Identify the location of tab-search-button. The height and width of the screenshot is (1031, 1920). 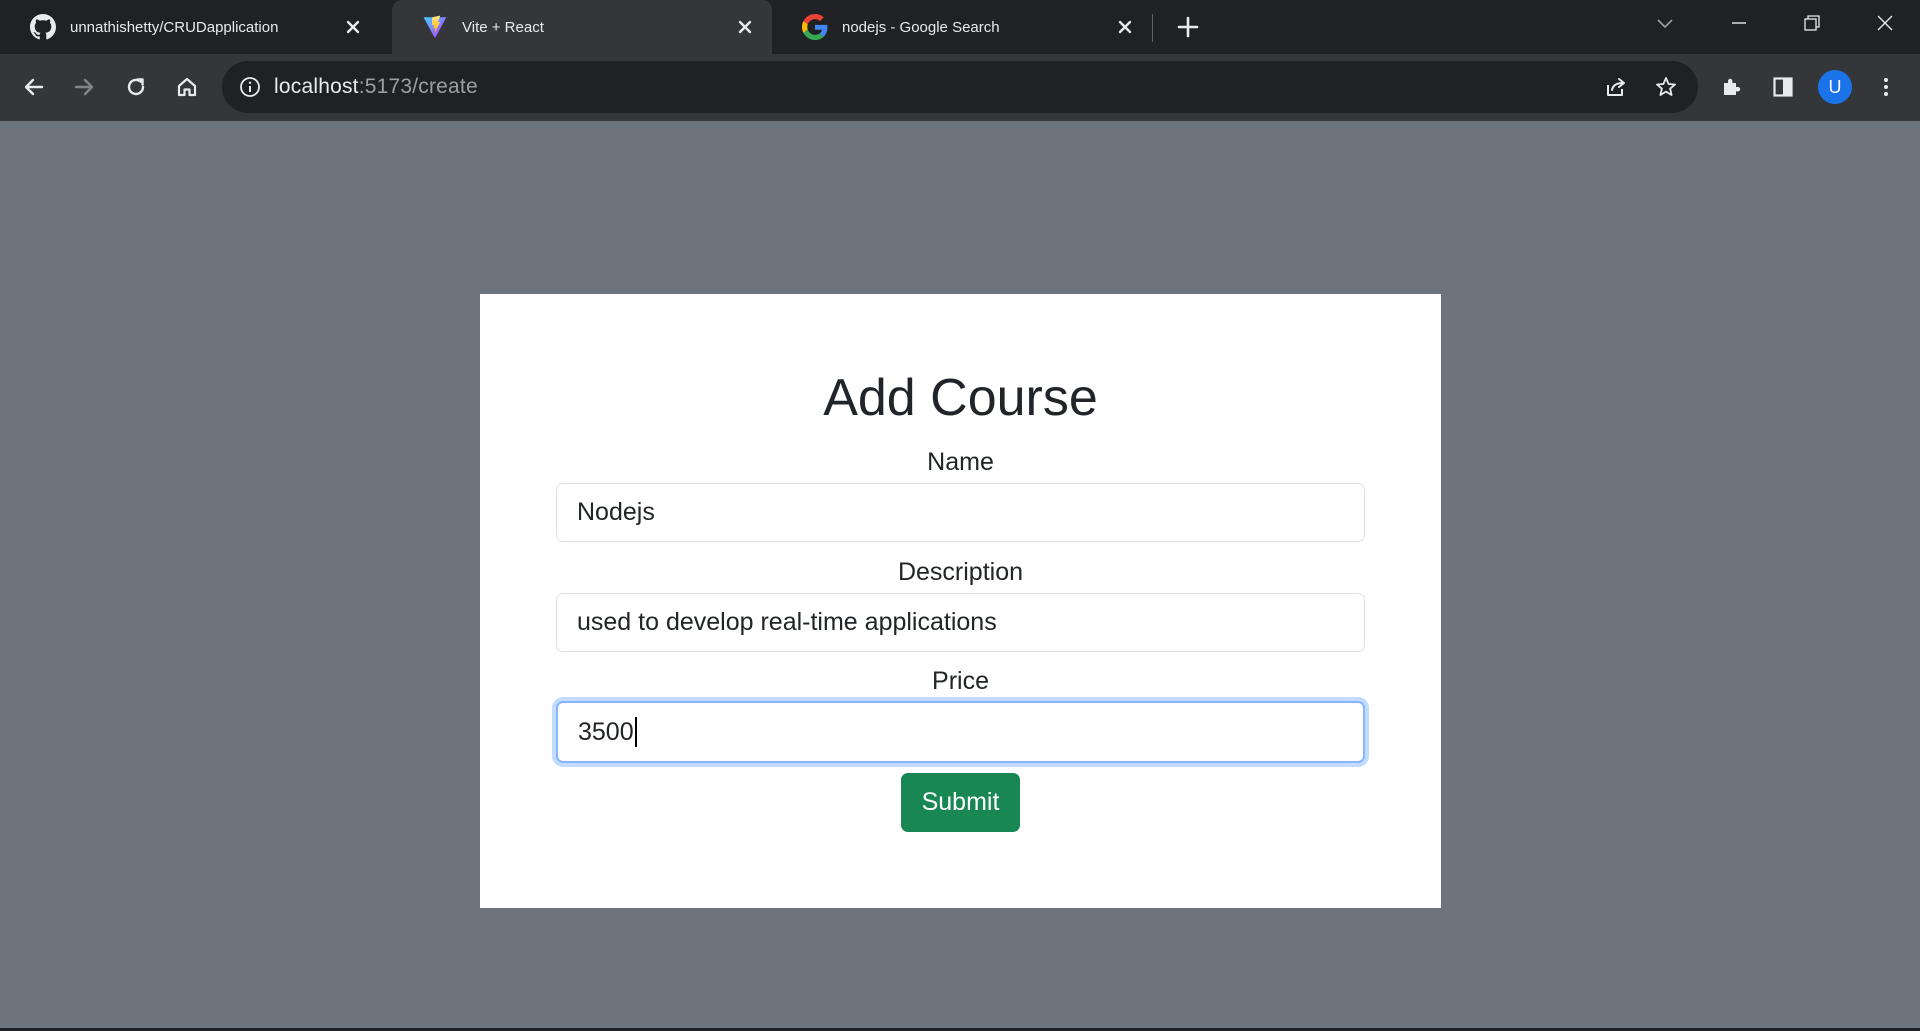
(1665, 23).